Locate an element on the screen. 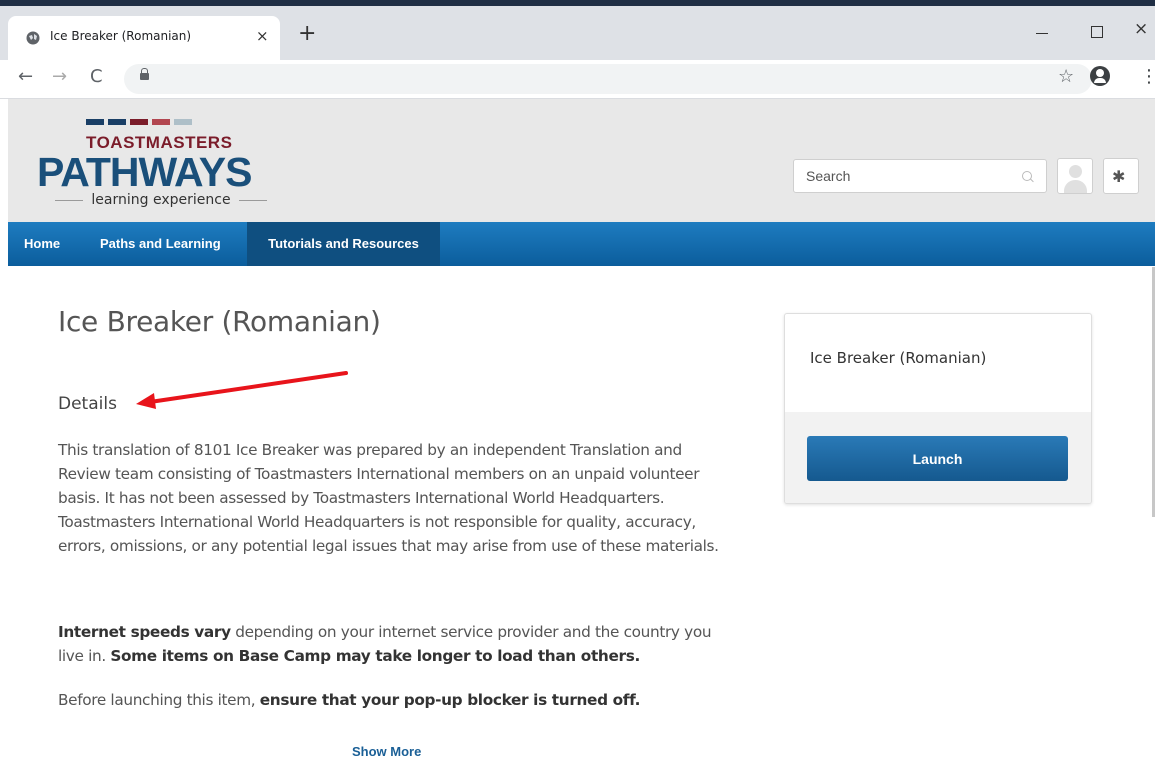 This screenshot has height=759, width=1155. browser-tab: Ice Breaker (Romanian) × is located at coordinates (144, 38).